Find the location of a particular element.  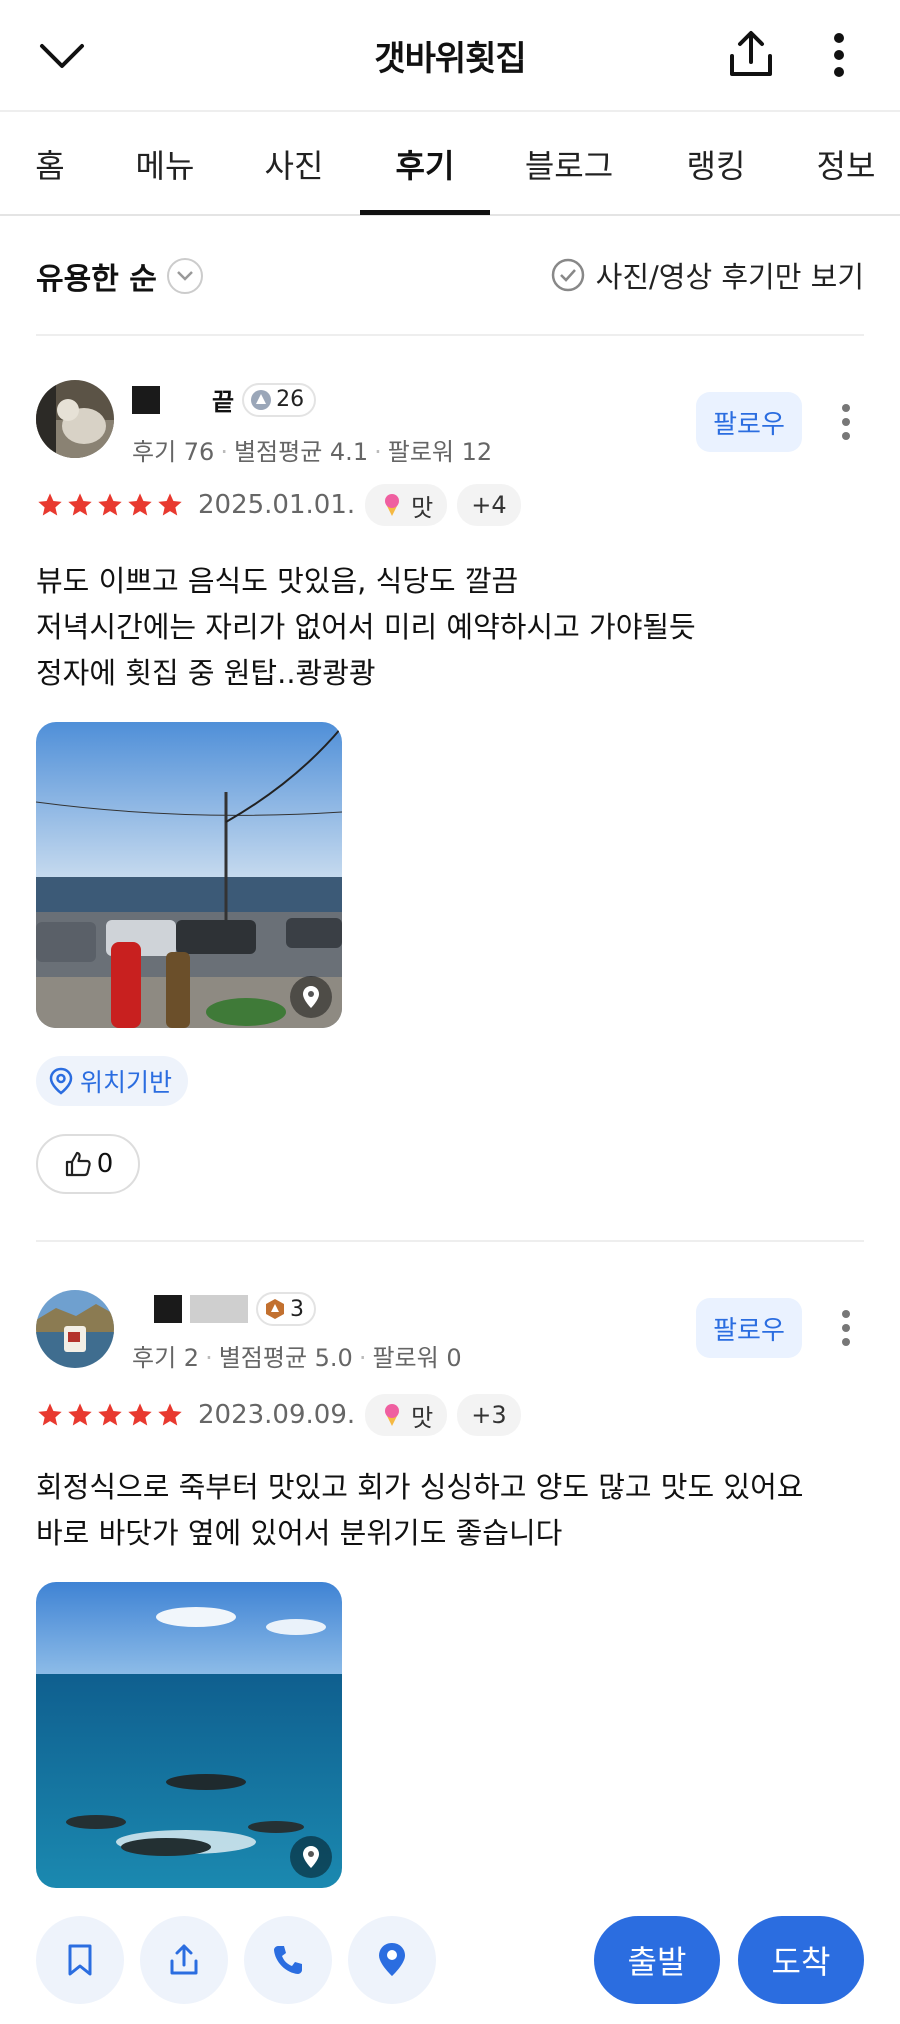

sort-label: 유용한 순 is located at coordinates (96, 279).